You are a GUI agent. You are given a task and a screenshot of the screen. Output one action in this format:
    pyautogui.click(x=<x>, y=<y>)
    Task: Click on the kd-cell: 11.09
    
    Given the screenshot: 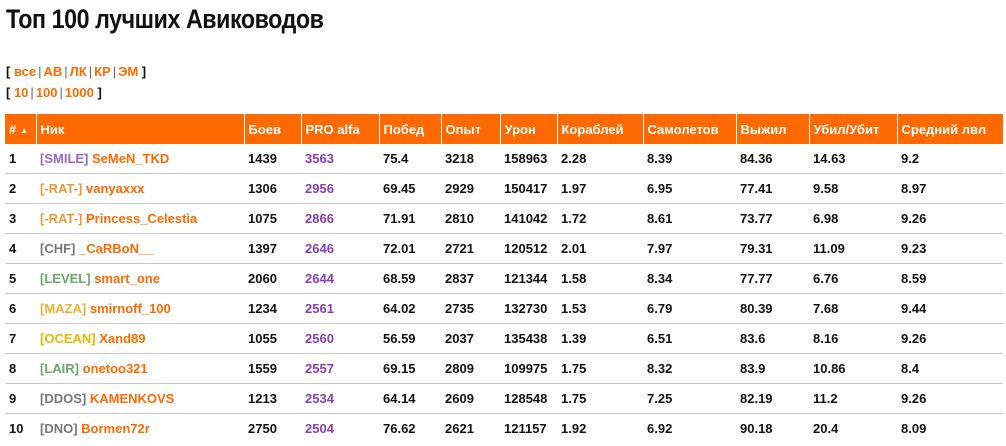 What is the action you would take?
    pyautogui.click(x=853, y=248)
    